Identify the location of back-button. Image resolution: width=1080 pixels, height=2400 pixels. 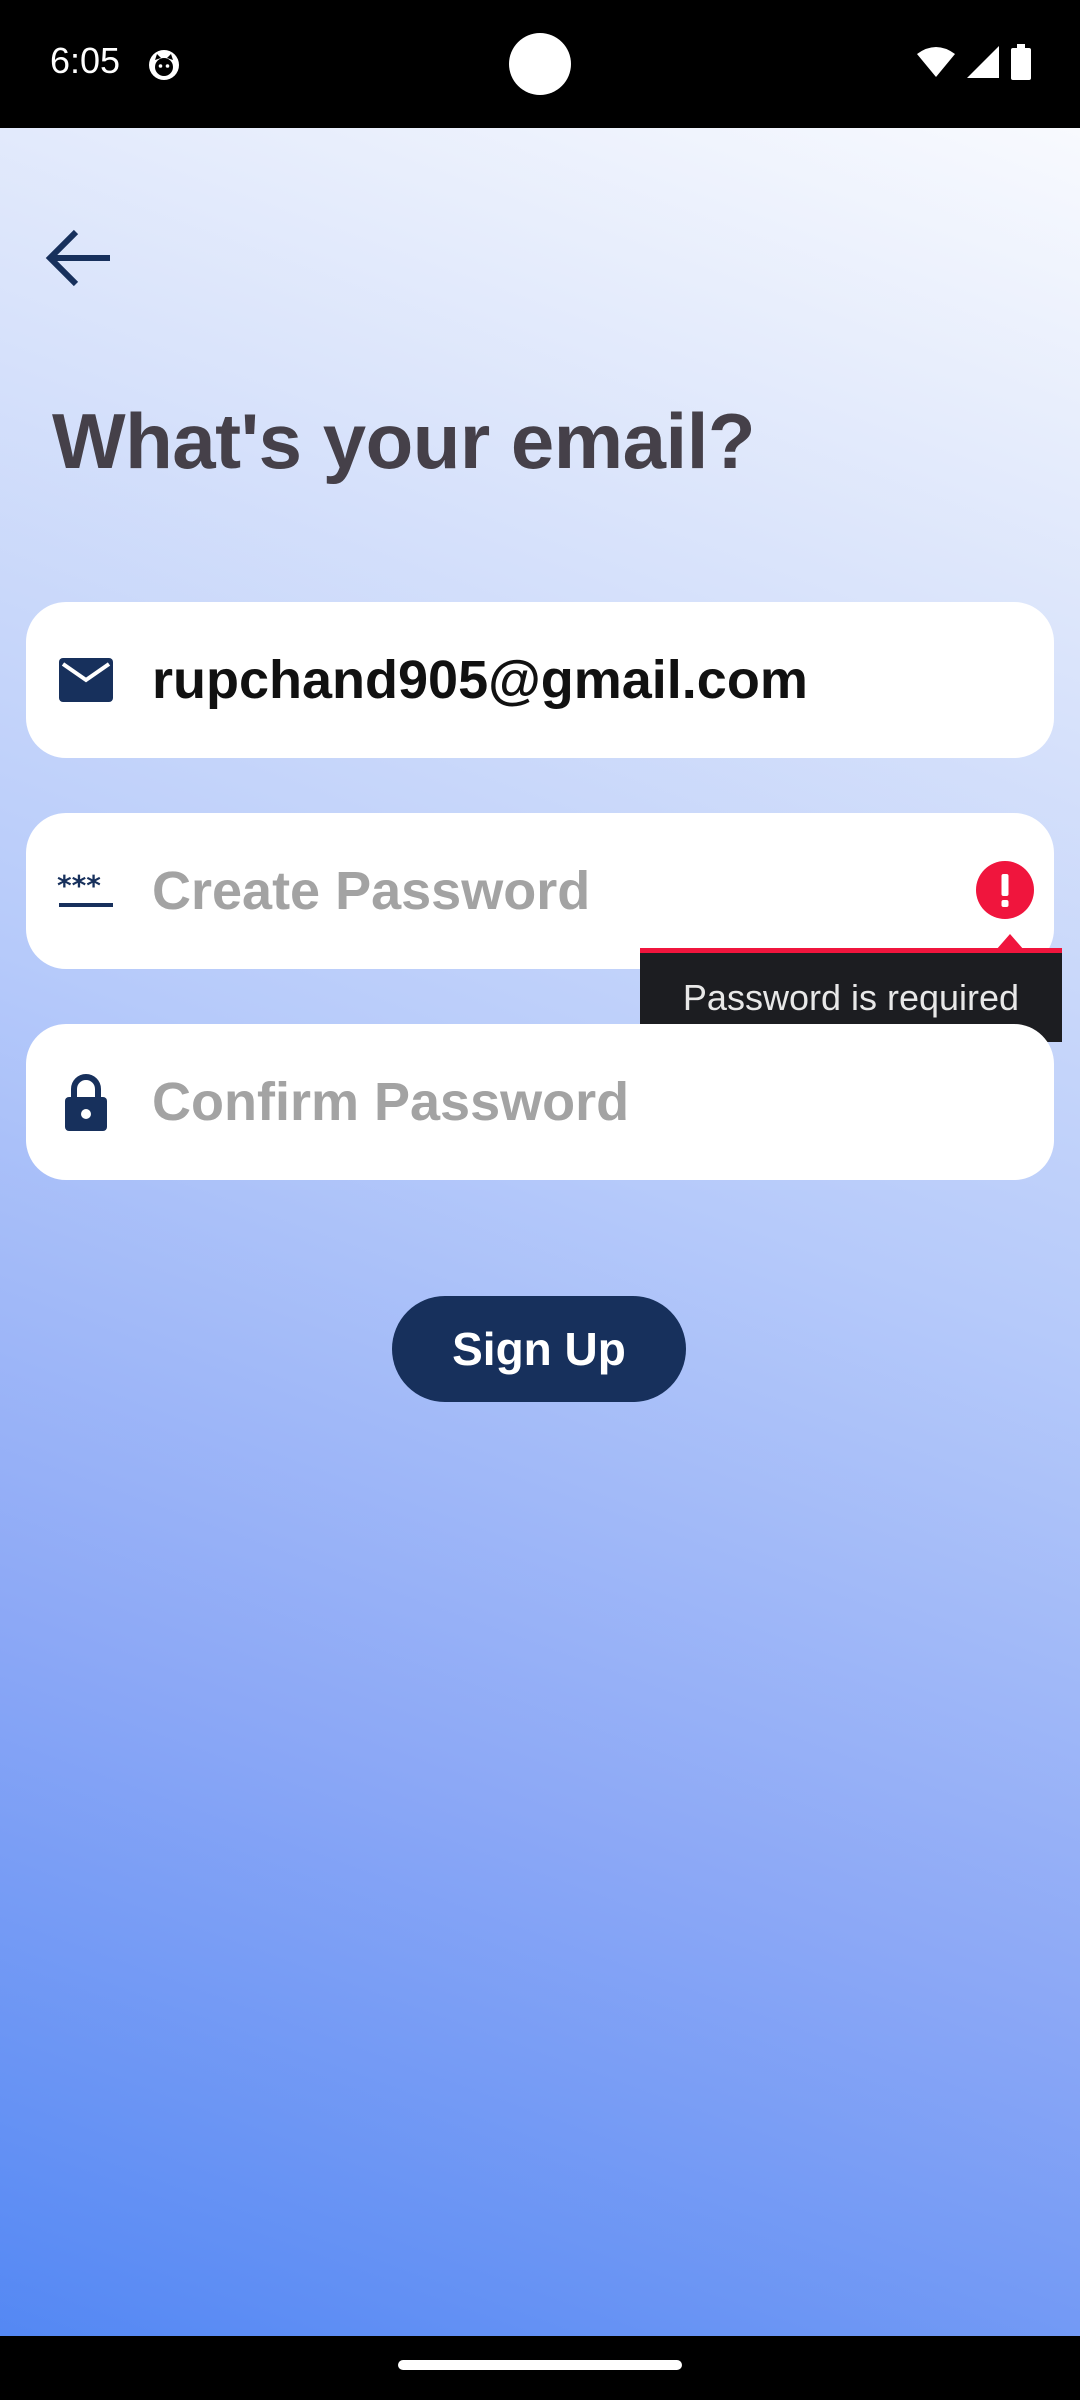
(78, 260).